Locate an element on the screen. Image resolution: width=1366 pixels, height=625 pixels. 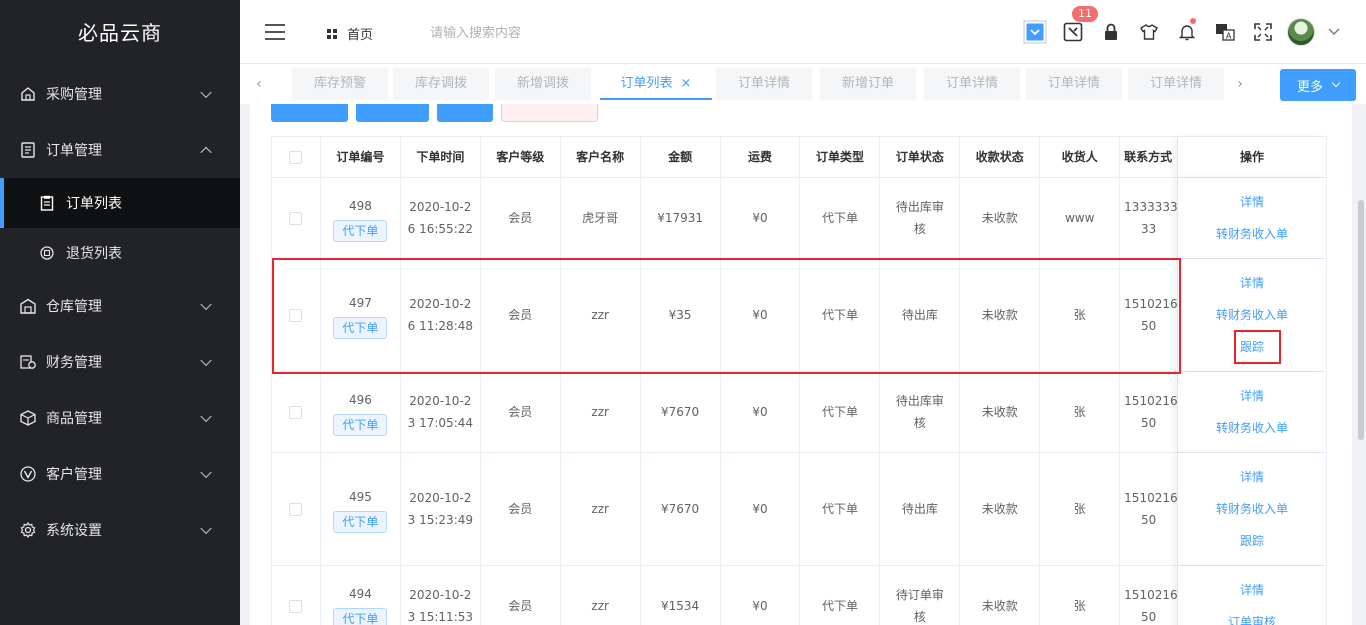
tab-stock-transfer: 库存调拨 is located at coordinates (441, 84).